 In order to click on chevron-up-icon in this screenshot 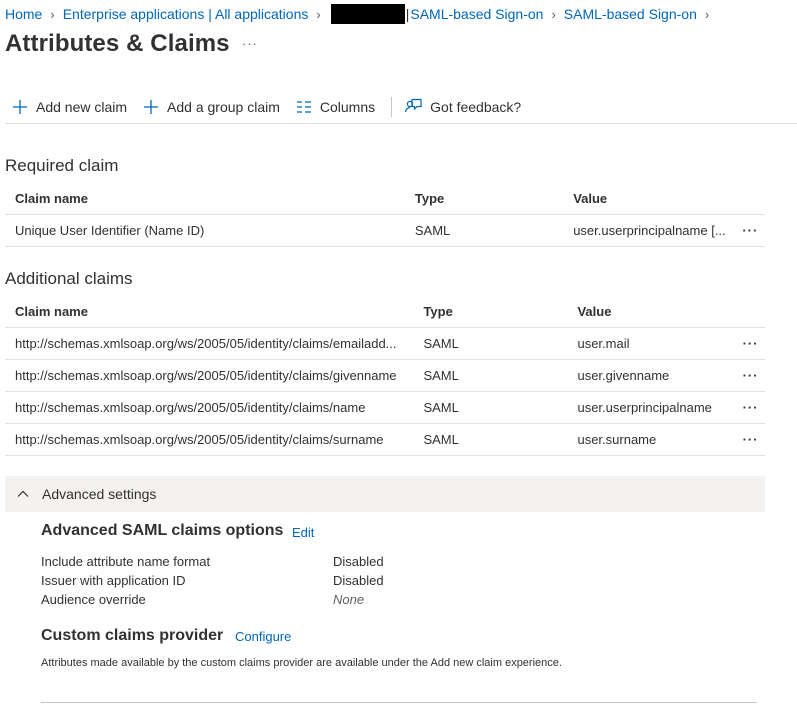, I will do `click(23, 493)`.